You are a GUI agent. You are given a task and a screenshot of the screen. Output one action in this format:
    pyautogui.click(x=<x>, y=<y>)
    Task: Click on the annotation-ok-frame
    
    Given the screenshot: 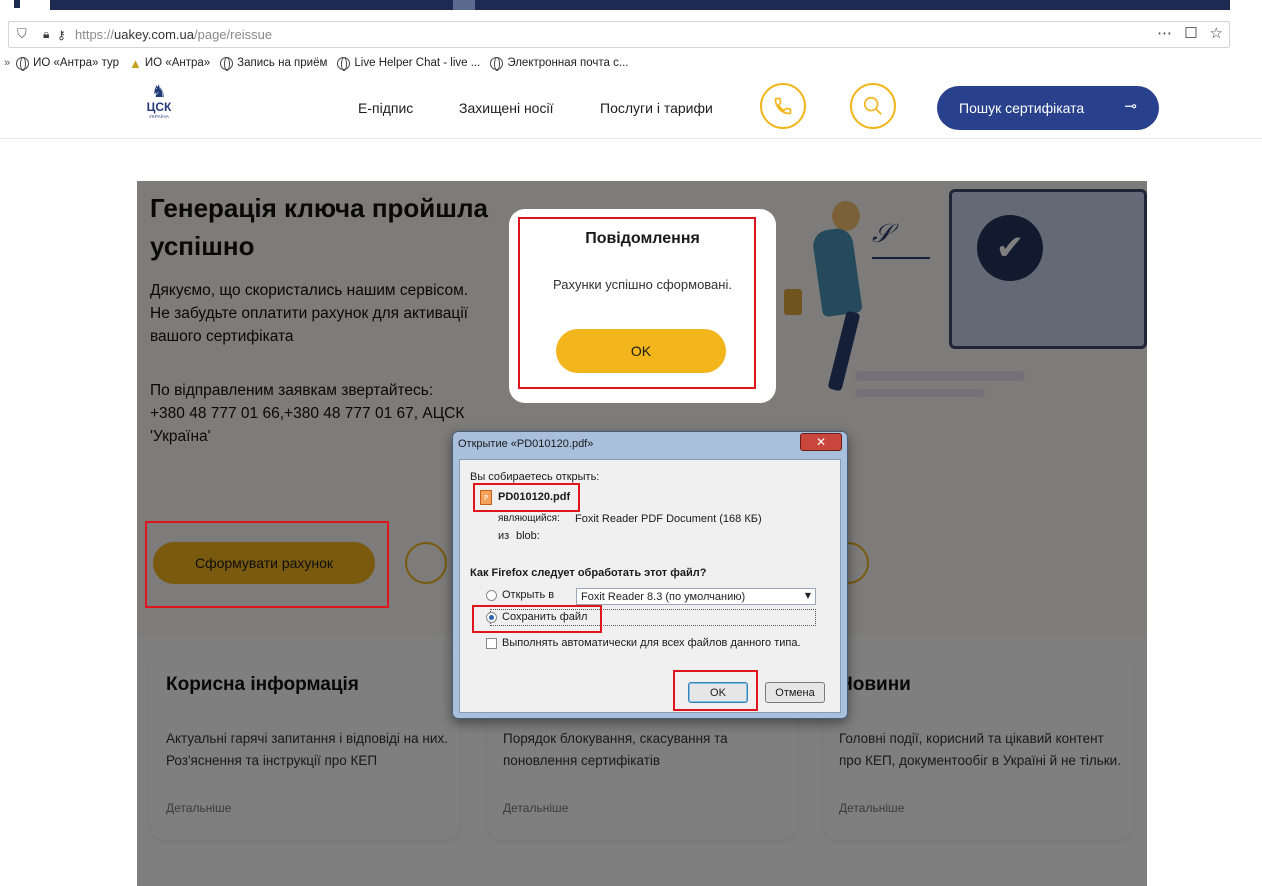 What is the action you would take?
    pyautogui.click(x=715, y=690)
    